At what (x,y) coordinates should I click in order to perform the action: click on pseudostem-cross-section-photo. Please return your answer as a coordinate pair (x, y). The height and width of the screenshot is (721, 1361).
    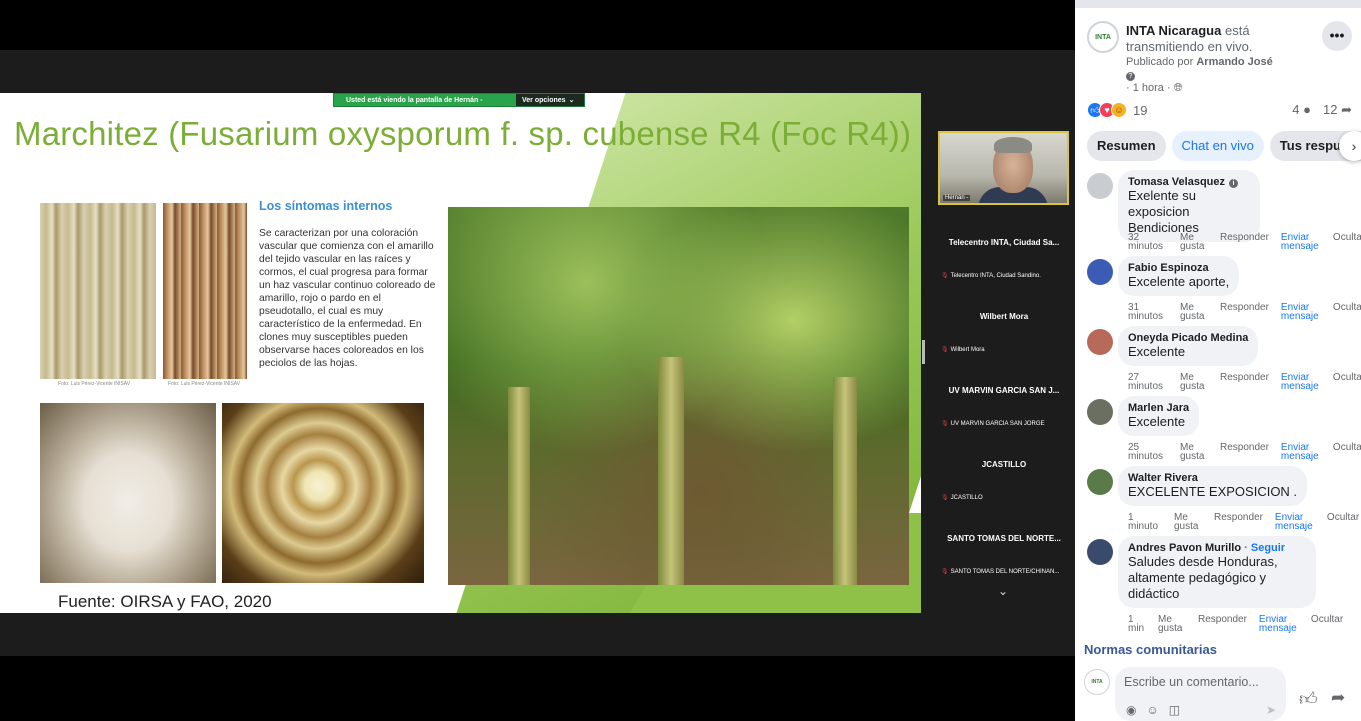
    Looking at the image, I should click on (323, 493).